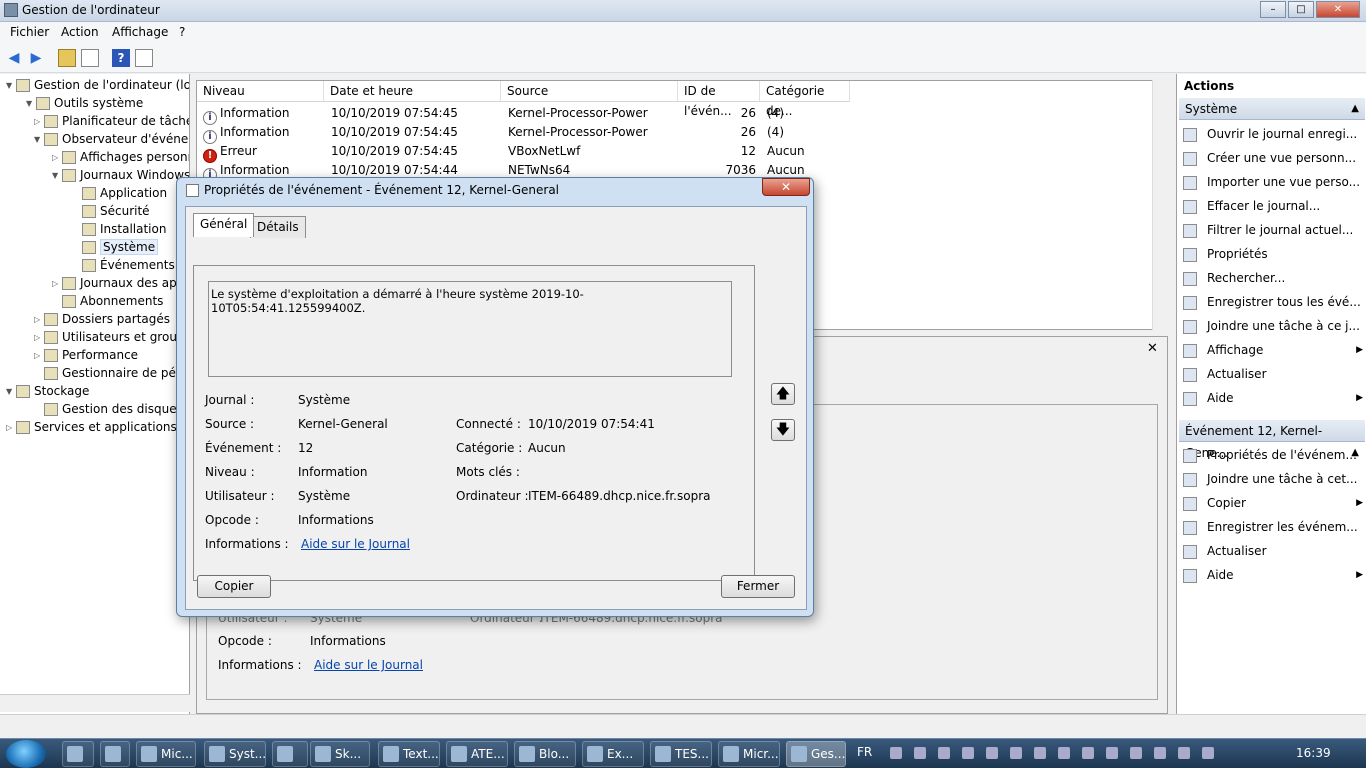 The image size is (1366, 768). What do you see at coordinates (97, 85) in the screenshot?
I see `tree-item: ▼ Gestion de l'ordinateur (local)` at bounding box center [97, 85].